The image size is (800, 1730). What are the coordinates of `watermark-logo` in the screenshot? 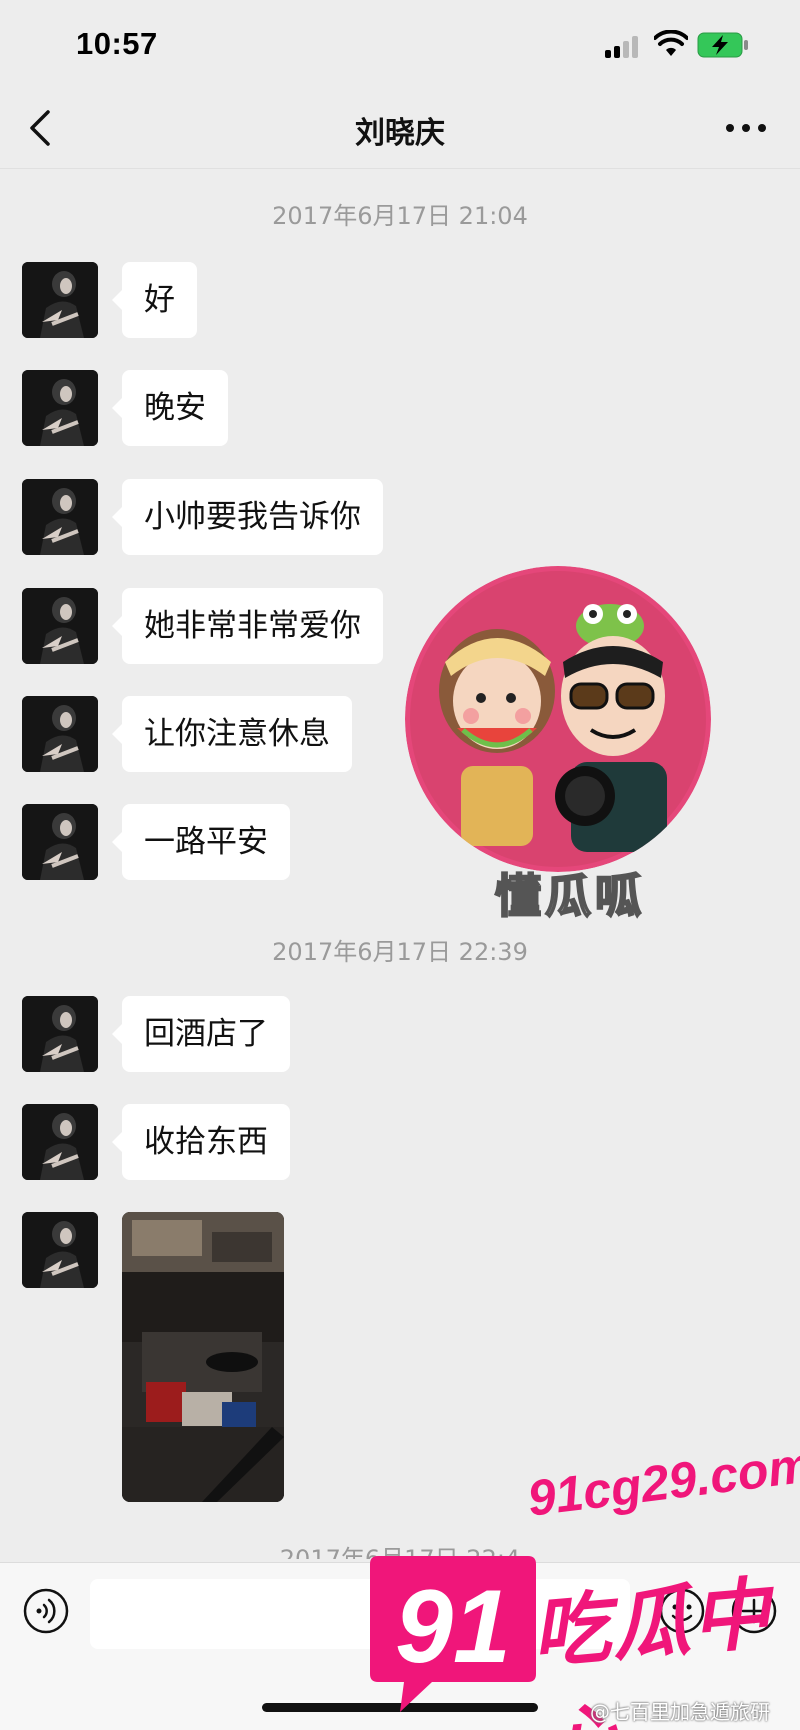 It's located at (558, 719).